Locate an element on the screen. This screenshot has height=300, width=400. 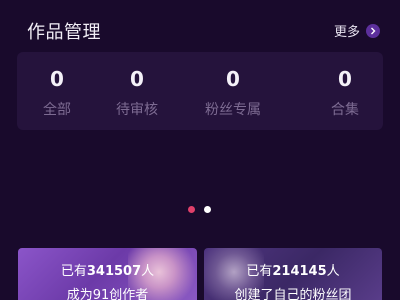
stat-pending-review: 0 待审核 is located at coordinates (137, 91).